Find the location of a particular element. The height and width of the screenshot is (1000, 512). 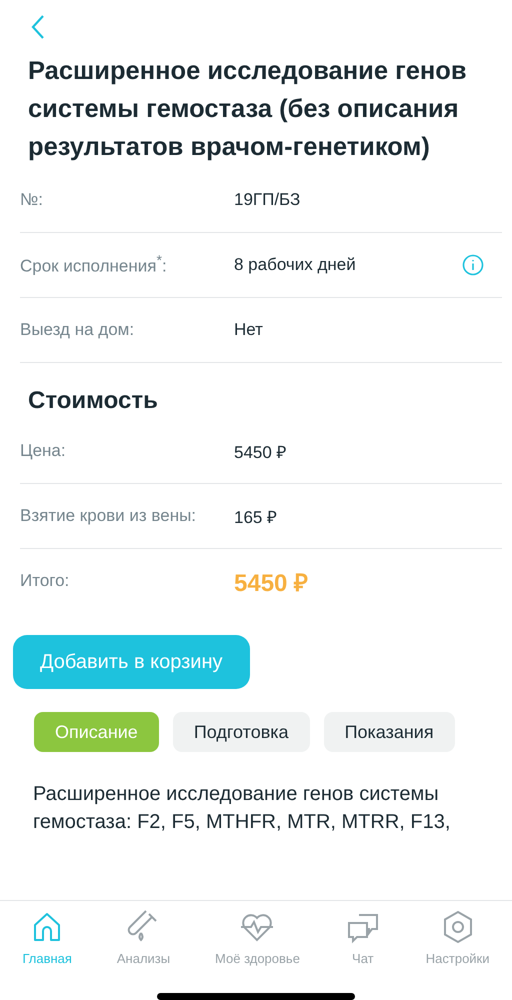

price-value: 5450 ₽ is located at coordinates (261, 452).